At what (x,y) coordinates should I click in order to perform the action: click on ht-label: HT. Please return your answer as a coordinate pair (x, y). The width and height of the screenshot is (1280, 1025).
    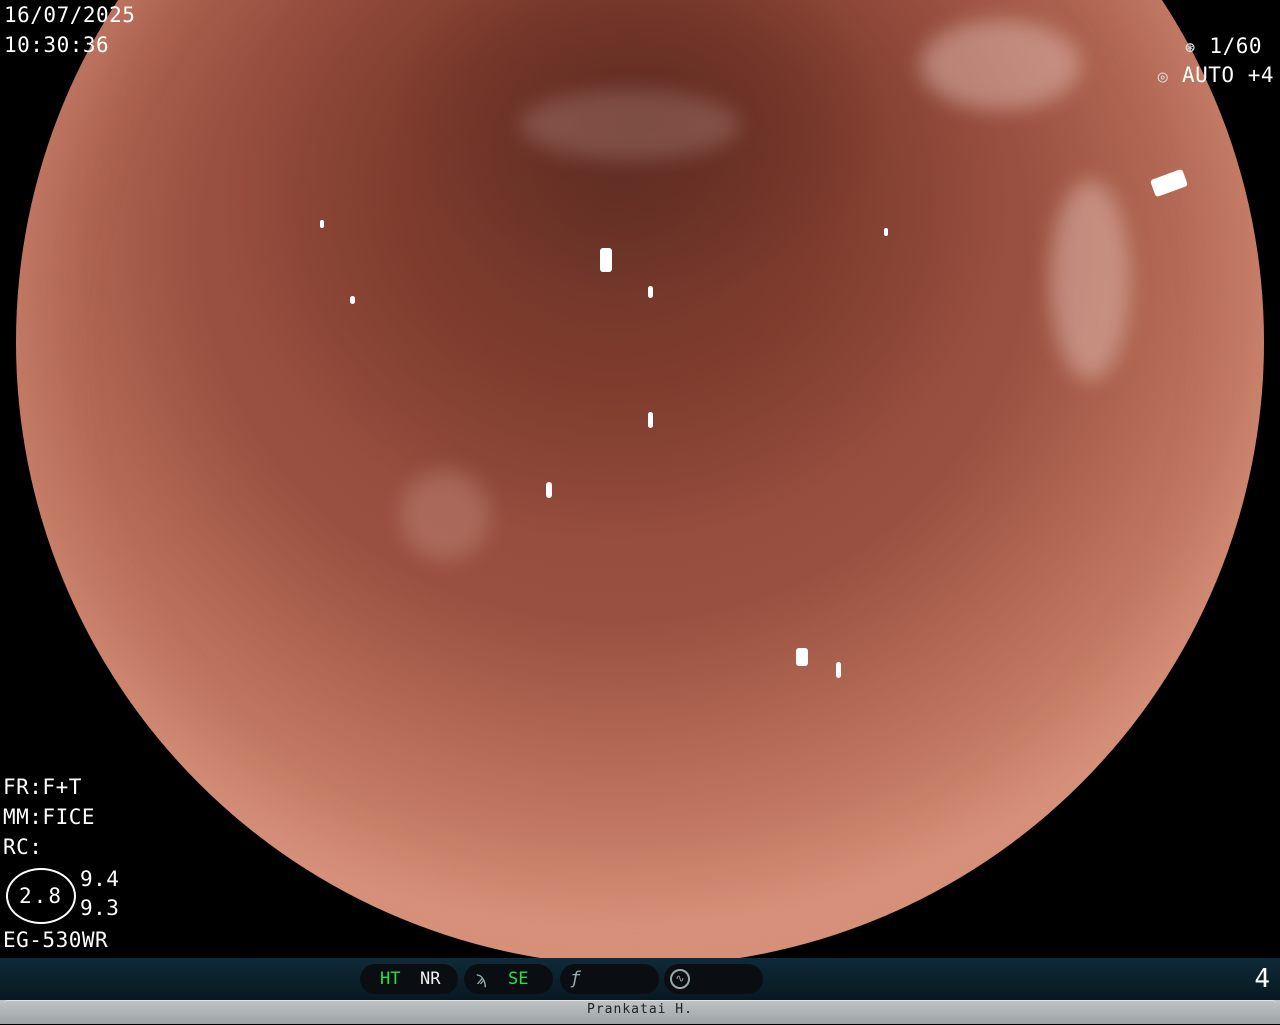
    Looking at the image, I should click on (390, 979).